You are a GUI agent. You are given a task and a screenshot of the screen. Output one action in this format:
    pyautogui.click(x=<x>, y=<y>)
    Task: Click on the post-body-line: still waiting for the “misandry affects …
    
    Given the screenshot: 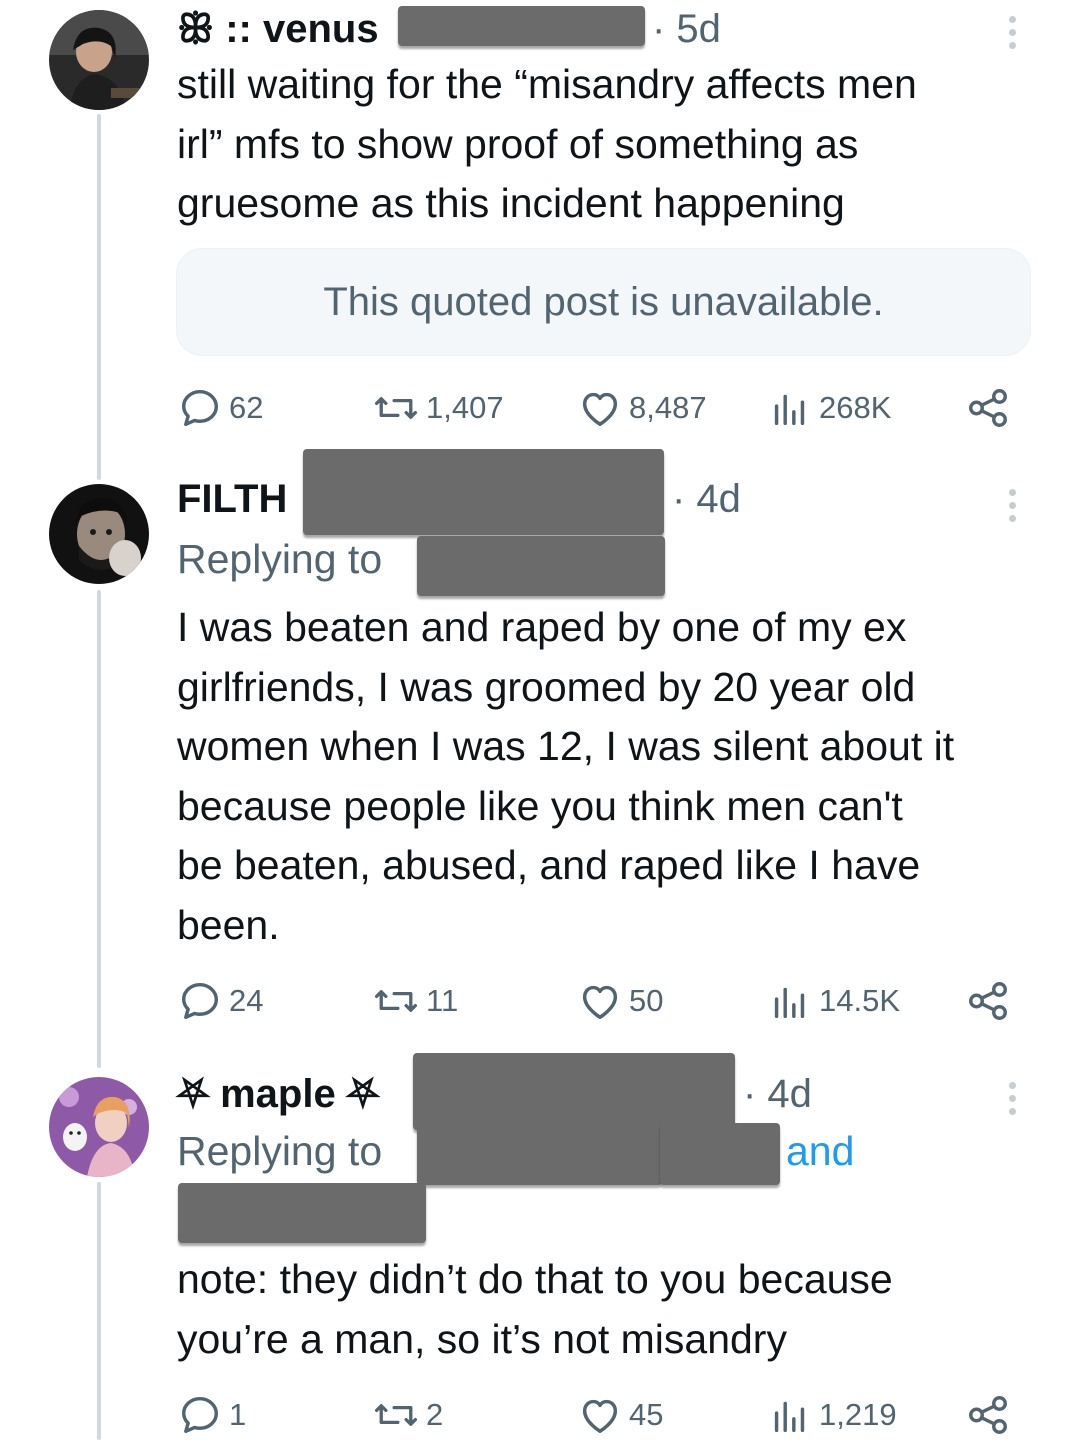 What is the action you would take?
    pyautogui.click(x=547, y=84)
    